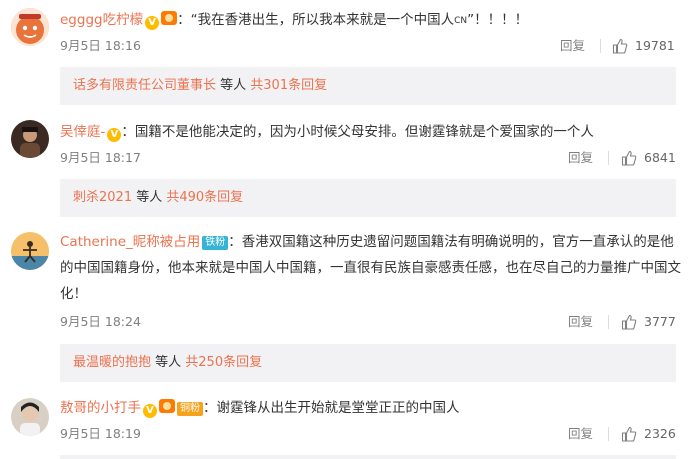 The image size is (693, 459). I want to click on cn-mark: CN, so click(461, 21).